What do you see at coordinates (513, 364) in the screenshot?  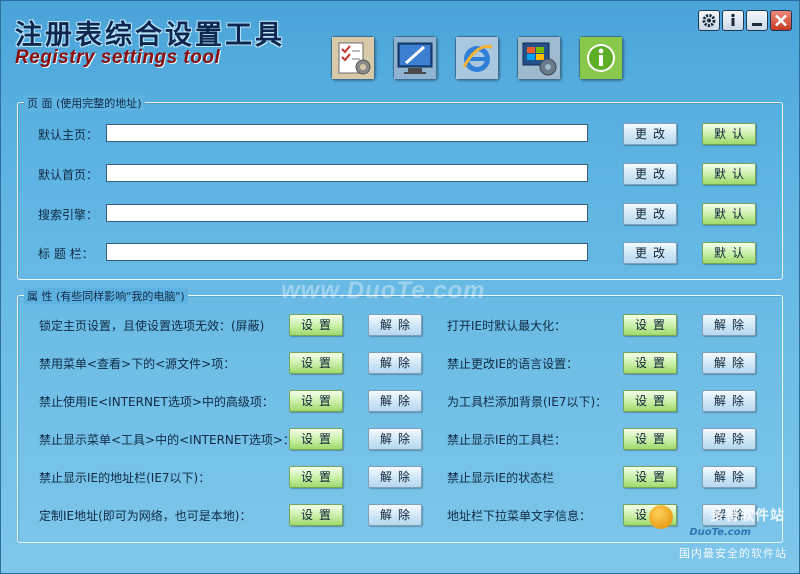 I see `attribute-label: 禁止更改IE的语言设置：` at bounding box center [513, 364].